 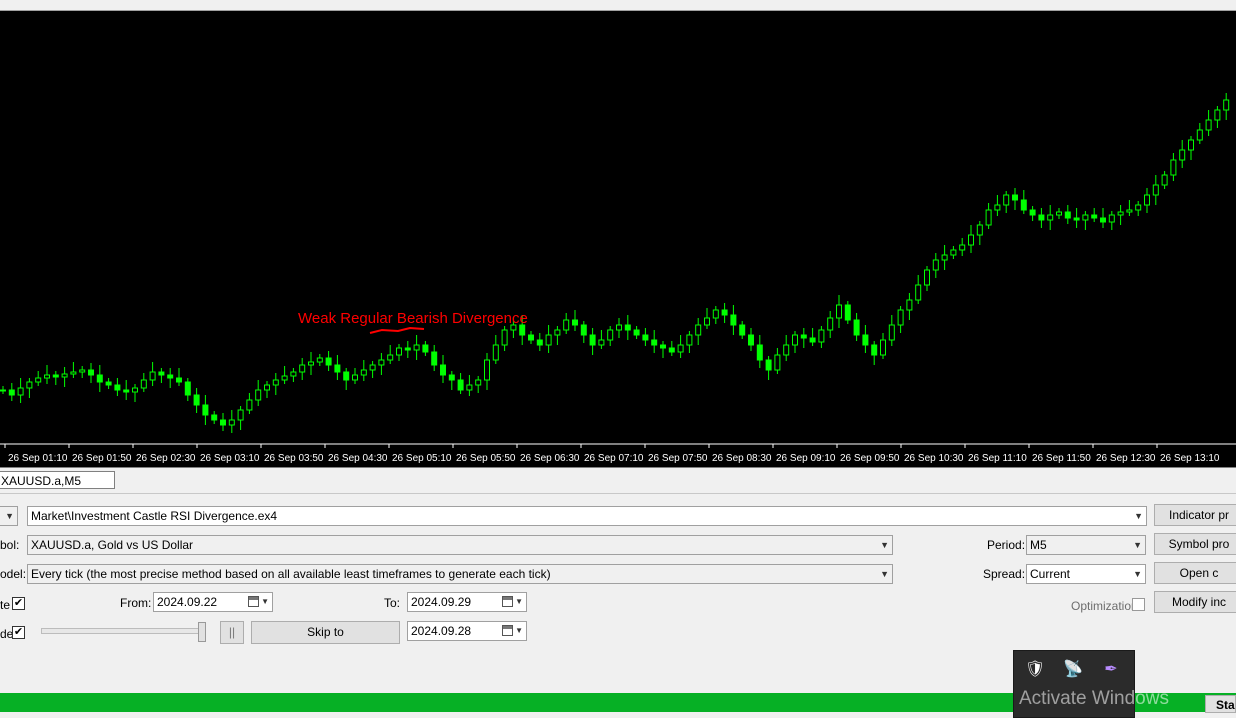 I want to click on period-select: M5 ▼, so click(x=1086, y=545).